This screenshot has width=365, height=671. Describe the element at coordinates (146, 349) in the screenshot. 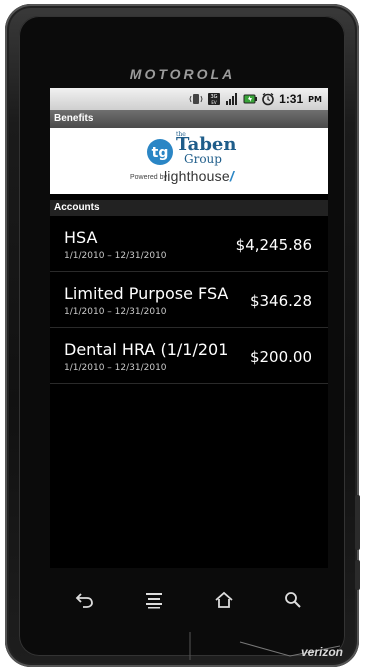

I see `account-title: Dental HRA (1/1/201` at that location.